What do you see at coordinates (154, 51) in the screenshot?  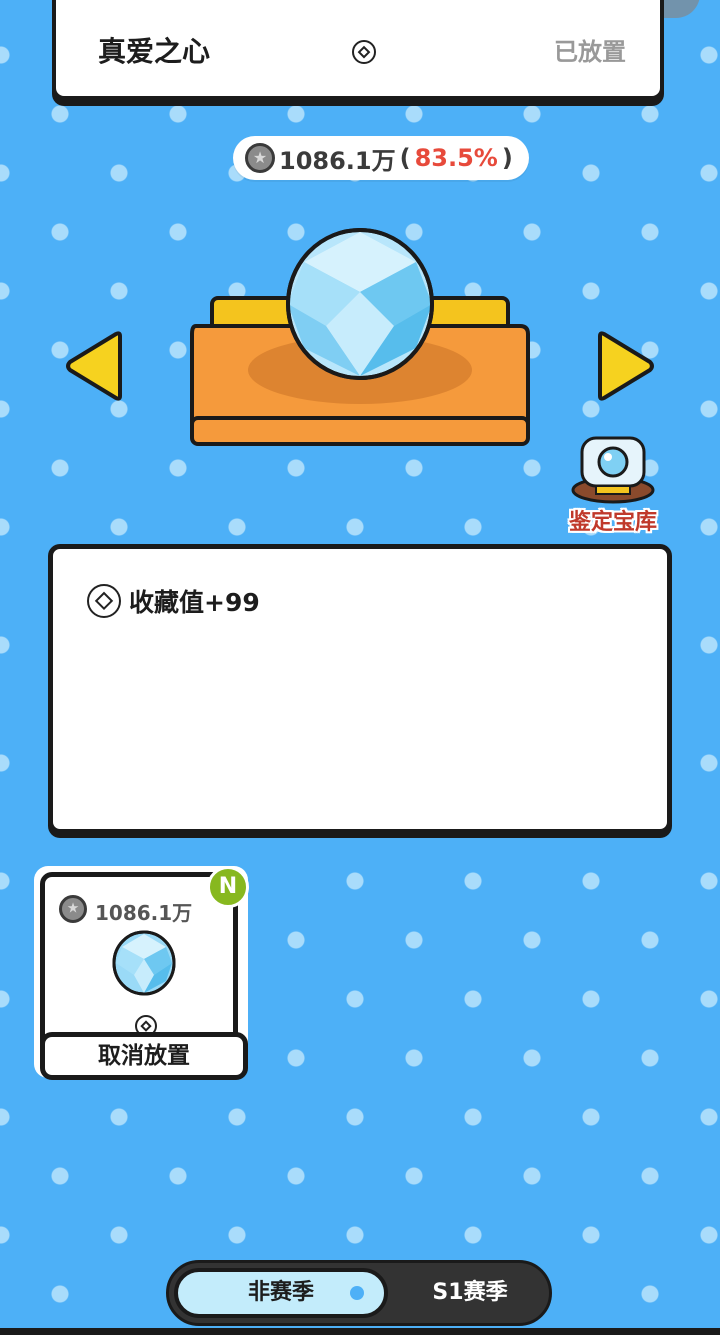 I see `item-title: 真爱之心` at bounding box center [154, 51].